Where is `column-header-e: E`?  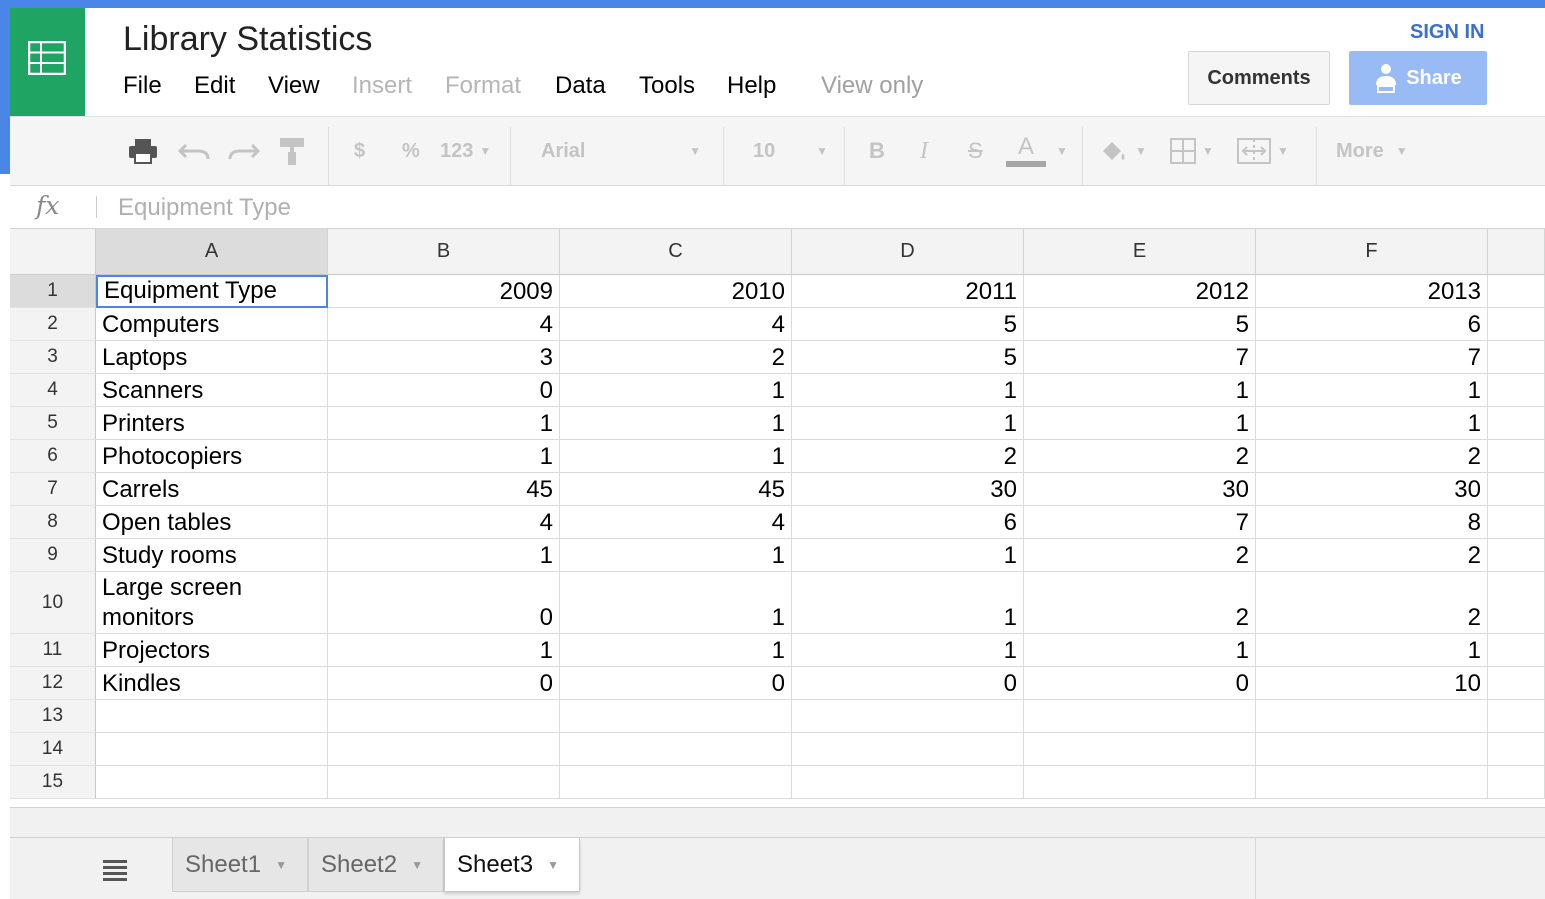 column-header-e: E is located at coordinates (1140, 252).